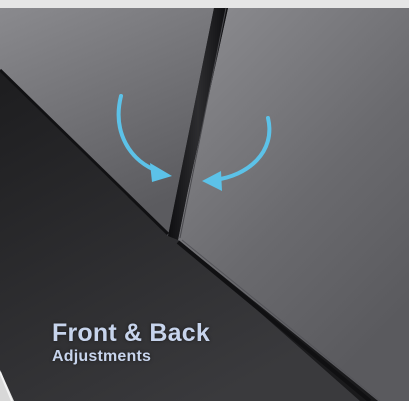  What do you see at coordinates (102, 356) in the screenshot?
I see `caption-subtitle: Adjustments` at bounding box center [102, 356].